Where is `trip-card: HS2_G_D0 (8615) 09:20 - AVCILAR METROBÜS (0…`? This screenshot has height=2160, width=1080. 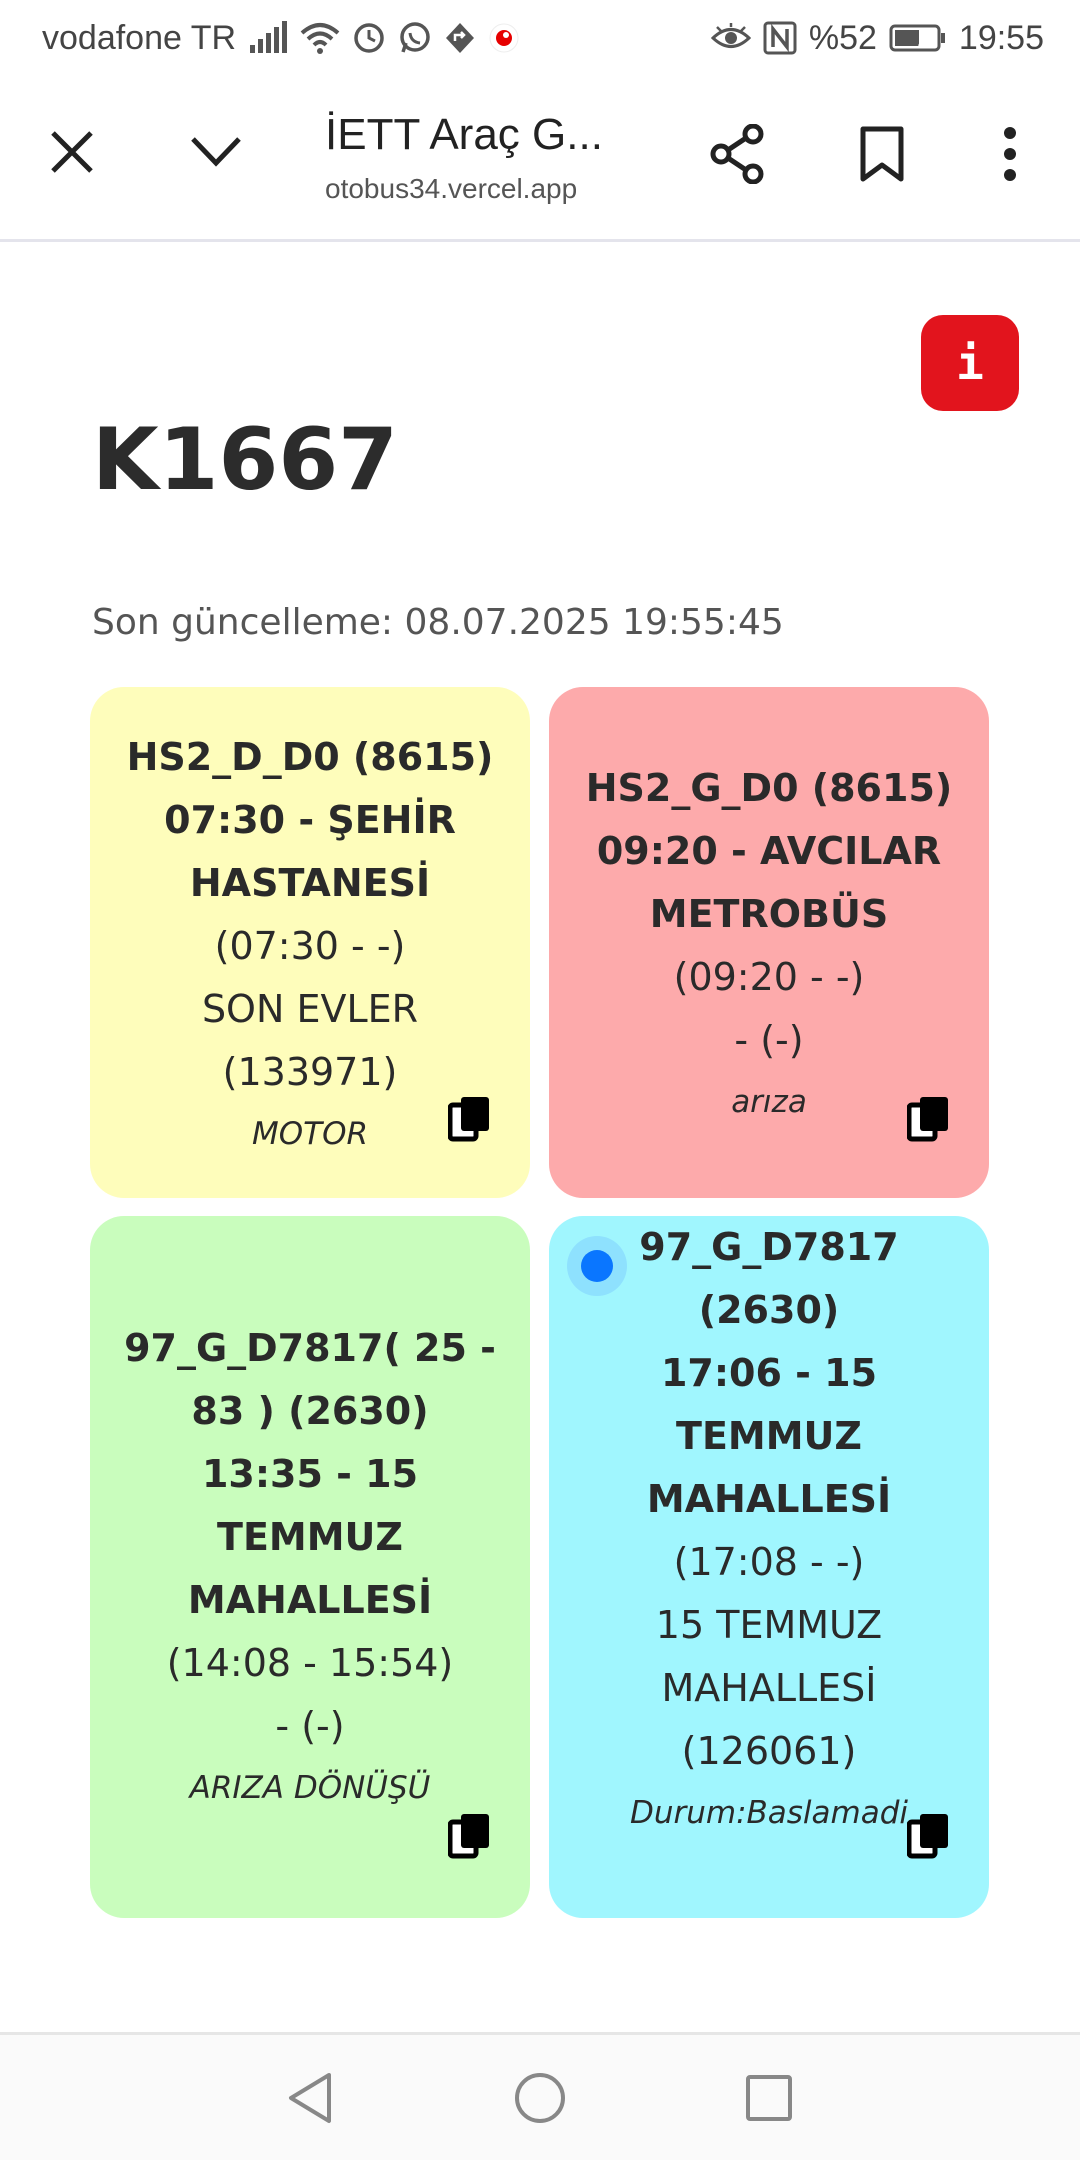
trip-card: HS2_G_D0 (8615) 09:20 - AVCILAR METROBÜS (0… is located at coordinates (769, 942).